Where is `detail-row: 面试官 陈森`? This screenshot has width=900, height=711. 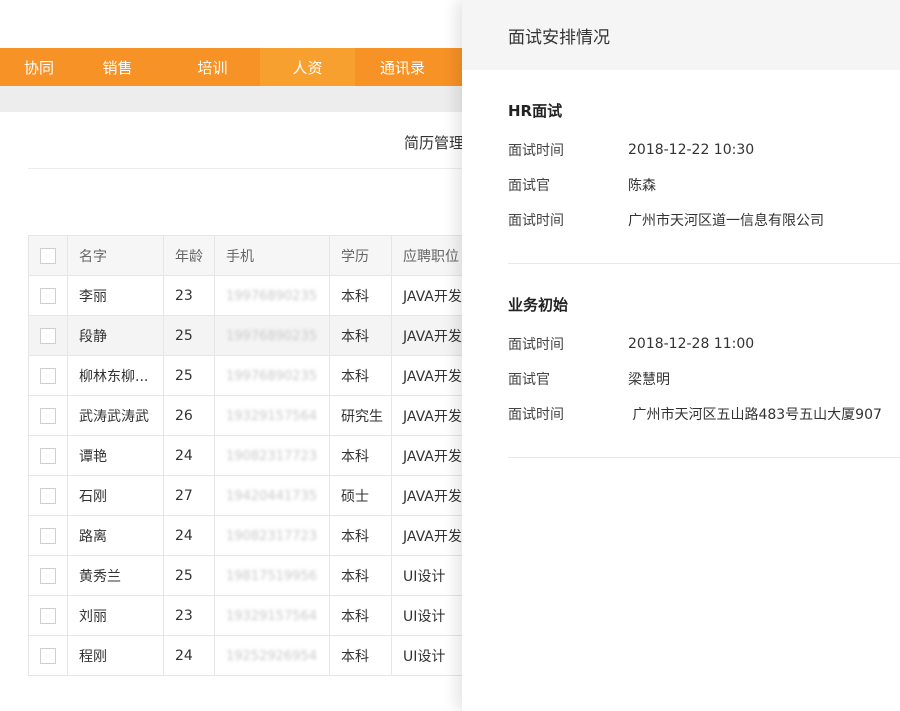
detail-row: 面试官 陈森 is located at coordinates (704, 184).